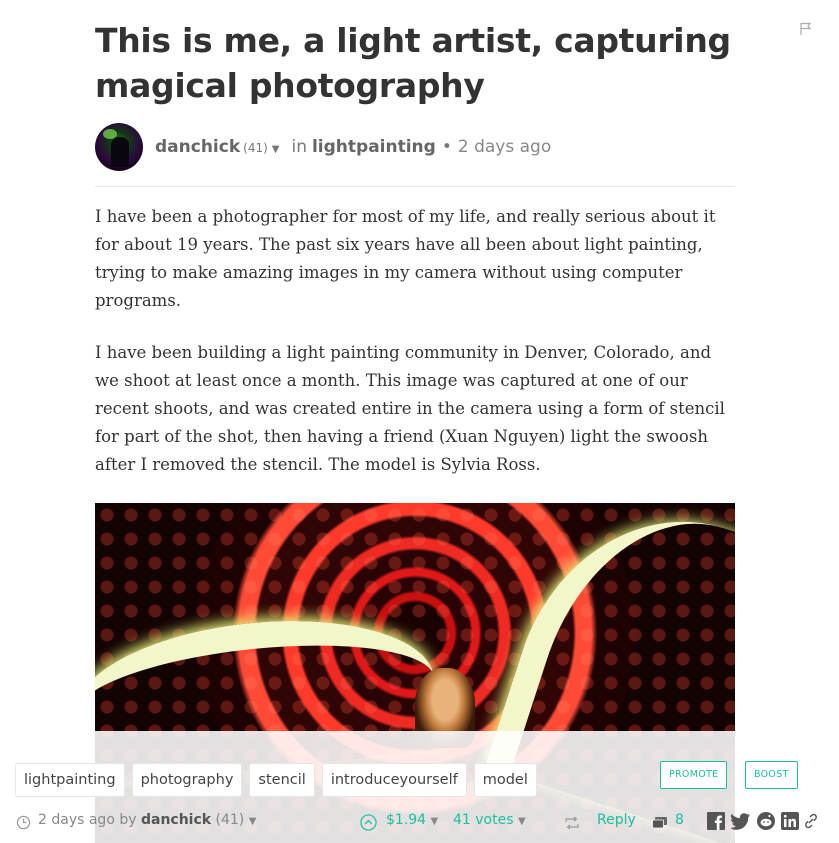  I want to click on flag-icon, so click(806, 29).